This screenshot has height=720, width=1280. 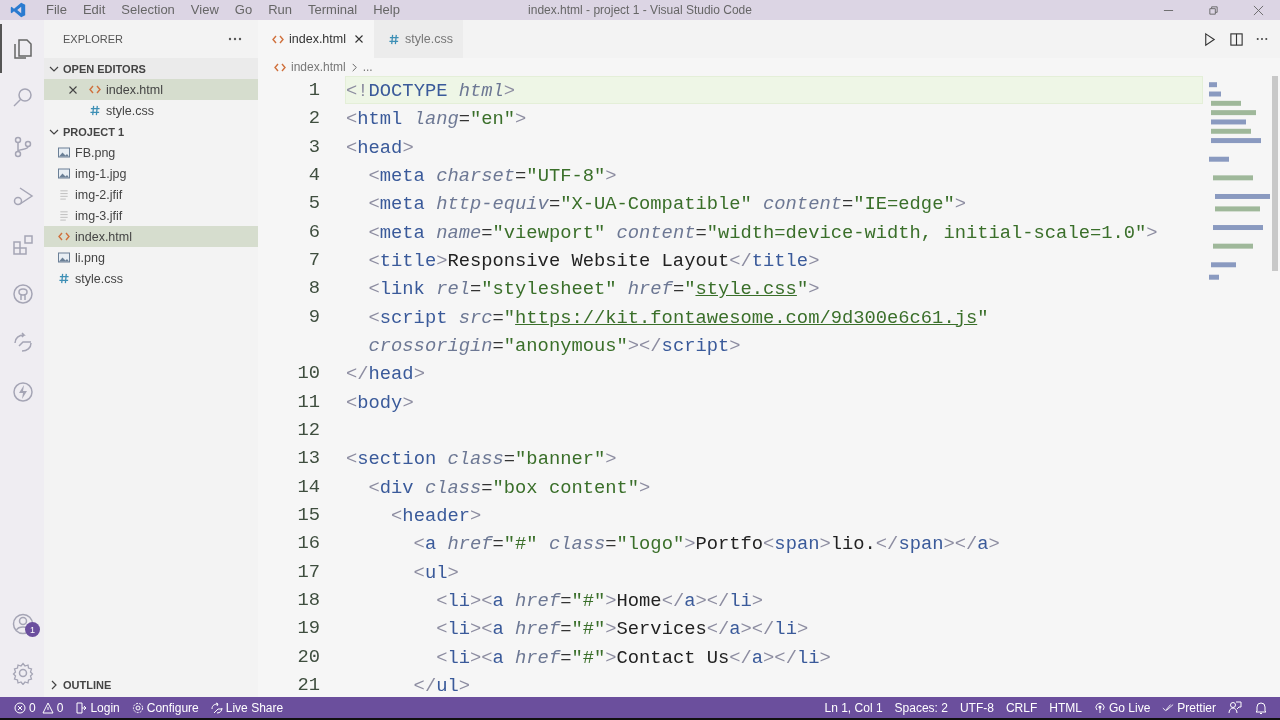 I want to click on status-item: Configure, so click(x=165, y=707).